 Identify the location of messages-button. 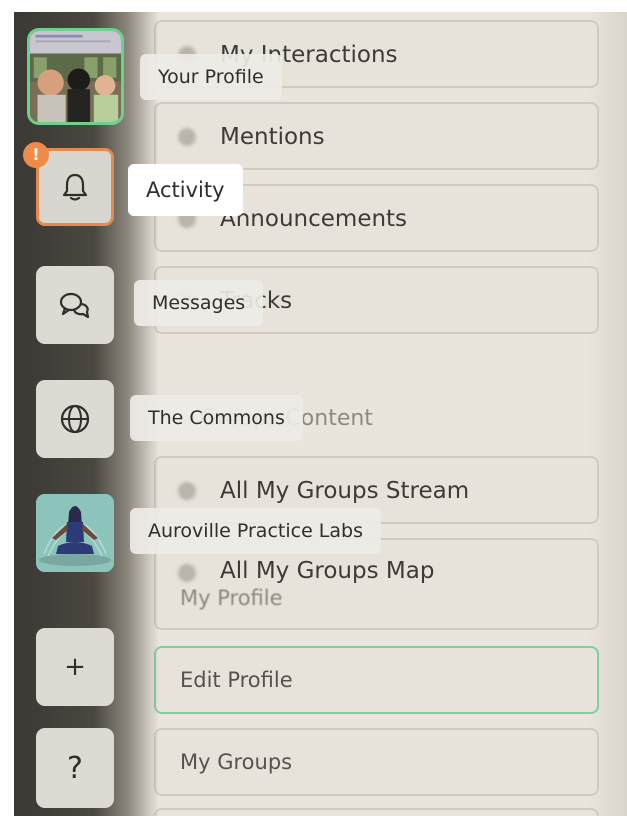
(75, 305).